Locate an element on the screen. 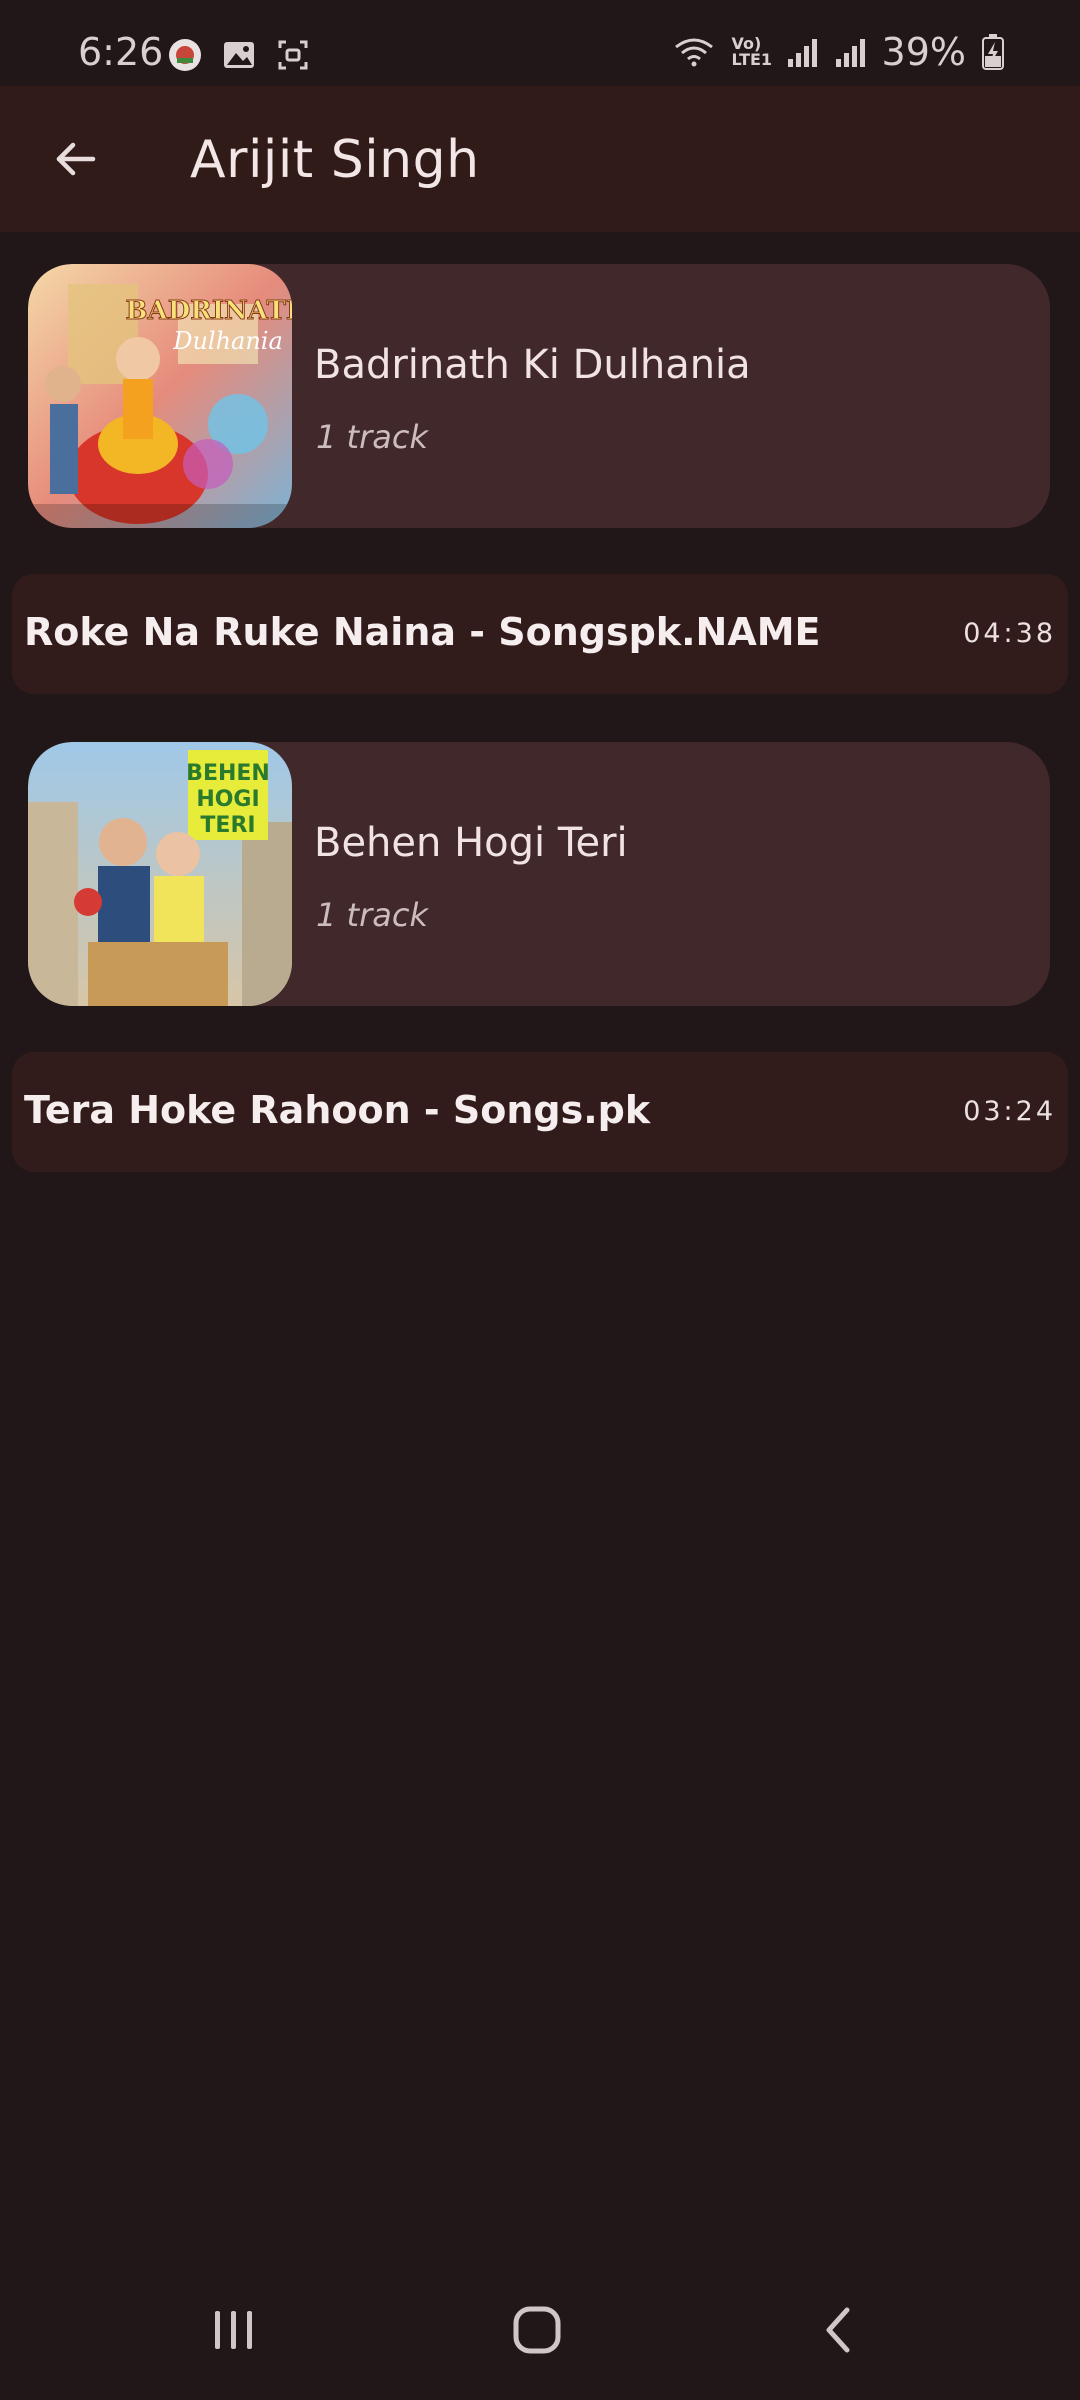 The height and width of the screenshot is (2400, 1080). status-bar: 6:26 Vo) LTE1 39% is located at coordinates (540, 43).